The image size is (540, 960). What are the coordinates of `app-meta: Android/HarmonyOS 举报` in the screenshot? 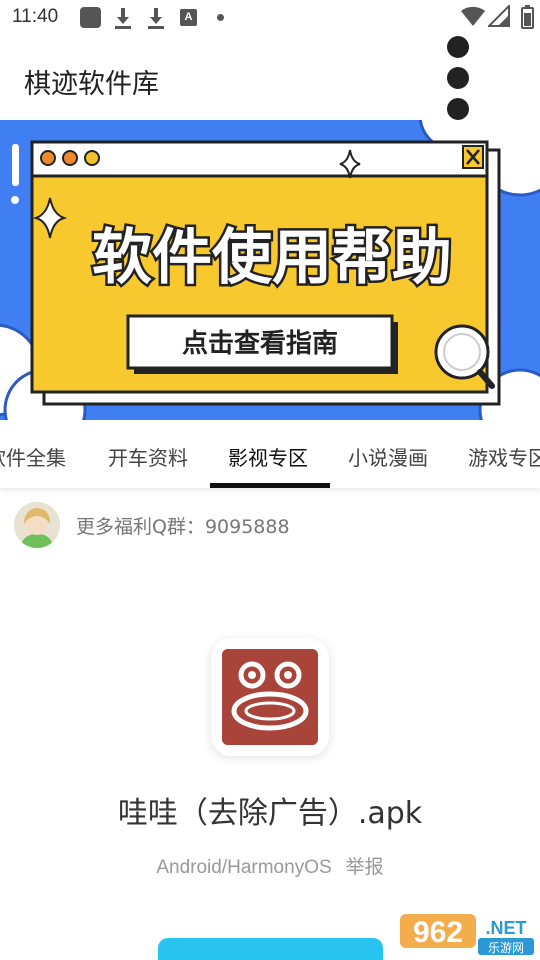 It's located at (270, 865).